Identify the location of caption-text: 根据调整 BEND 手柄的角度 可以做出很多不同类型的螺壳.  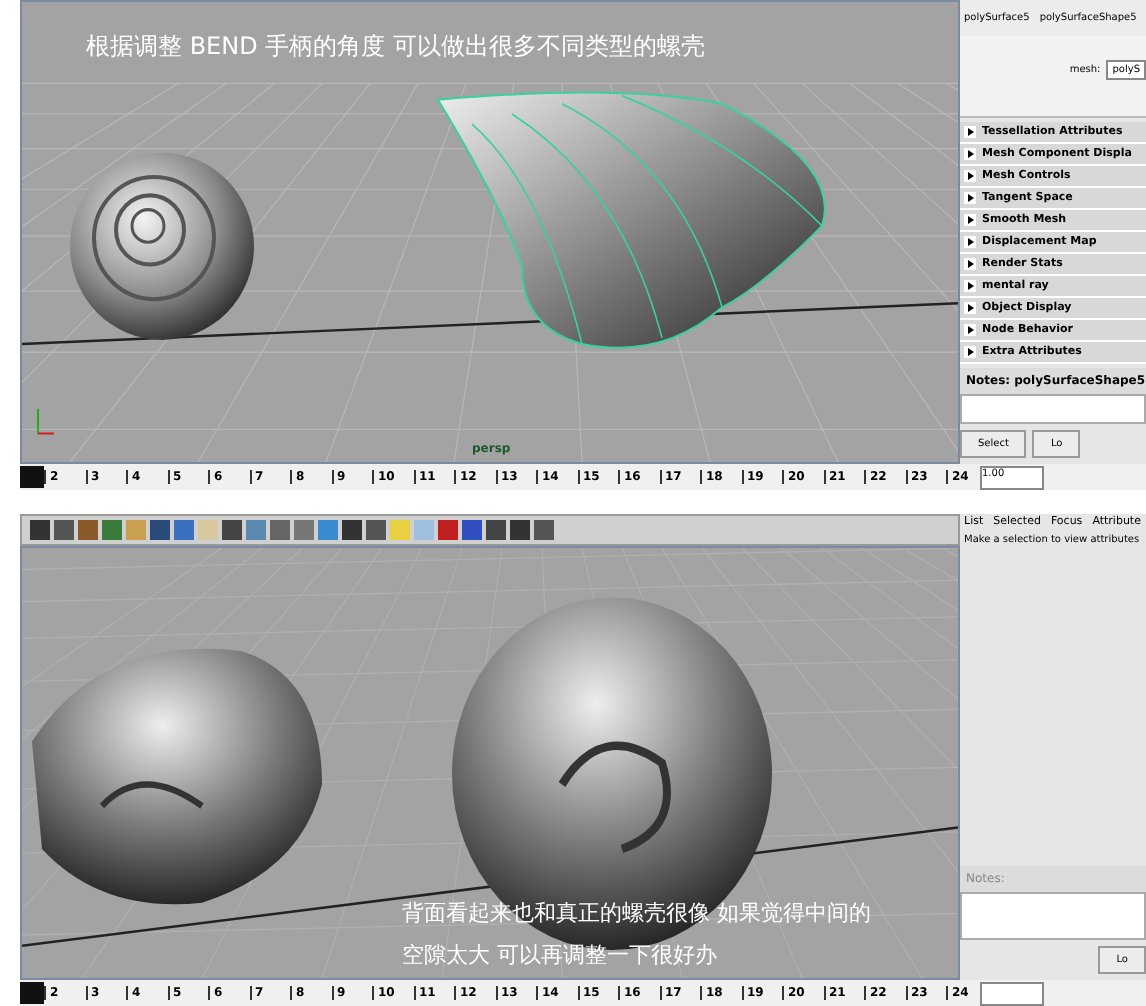
(395, 47).